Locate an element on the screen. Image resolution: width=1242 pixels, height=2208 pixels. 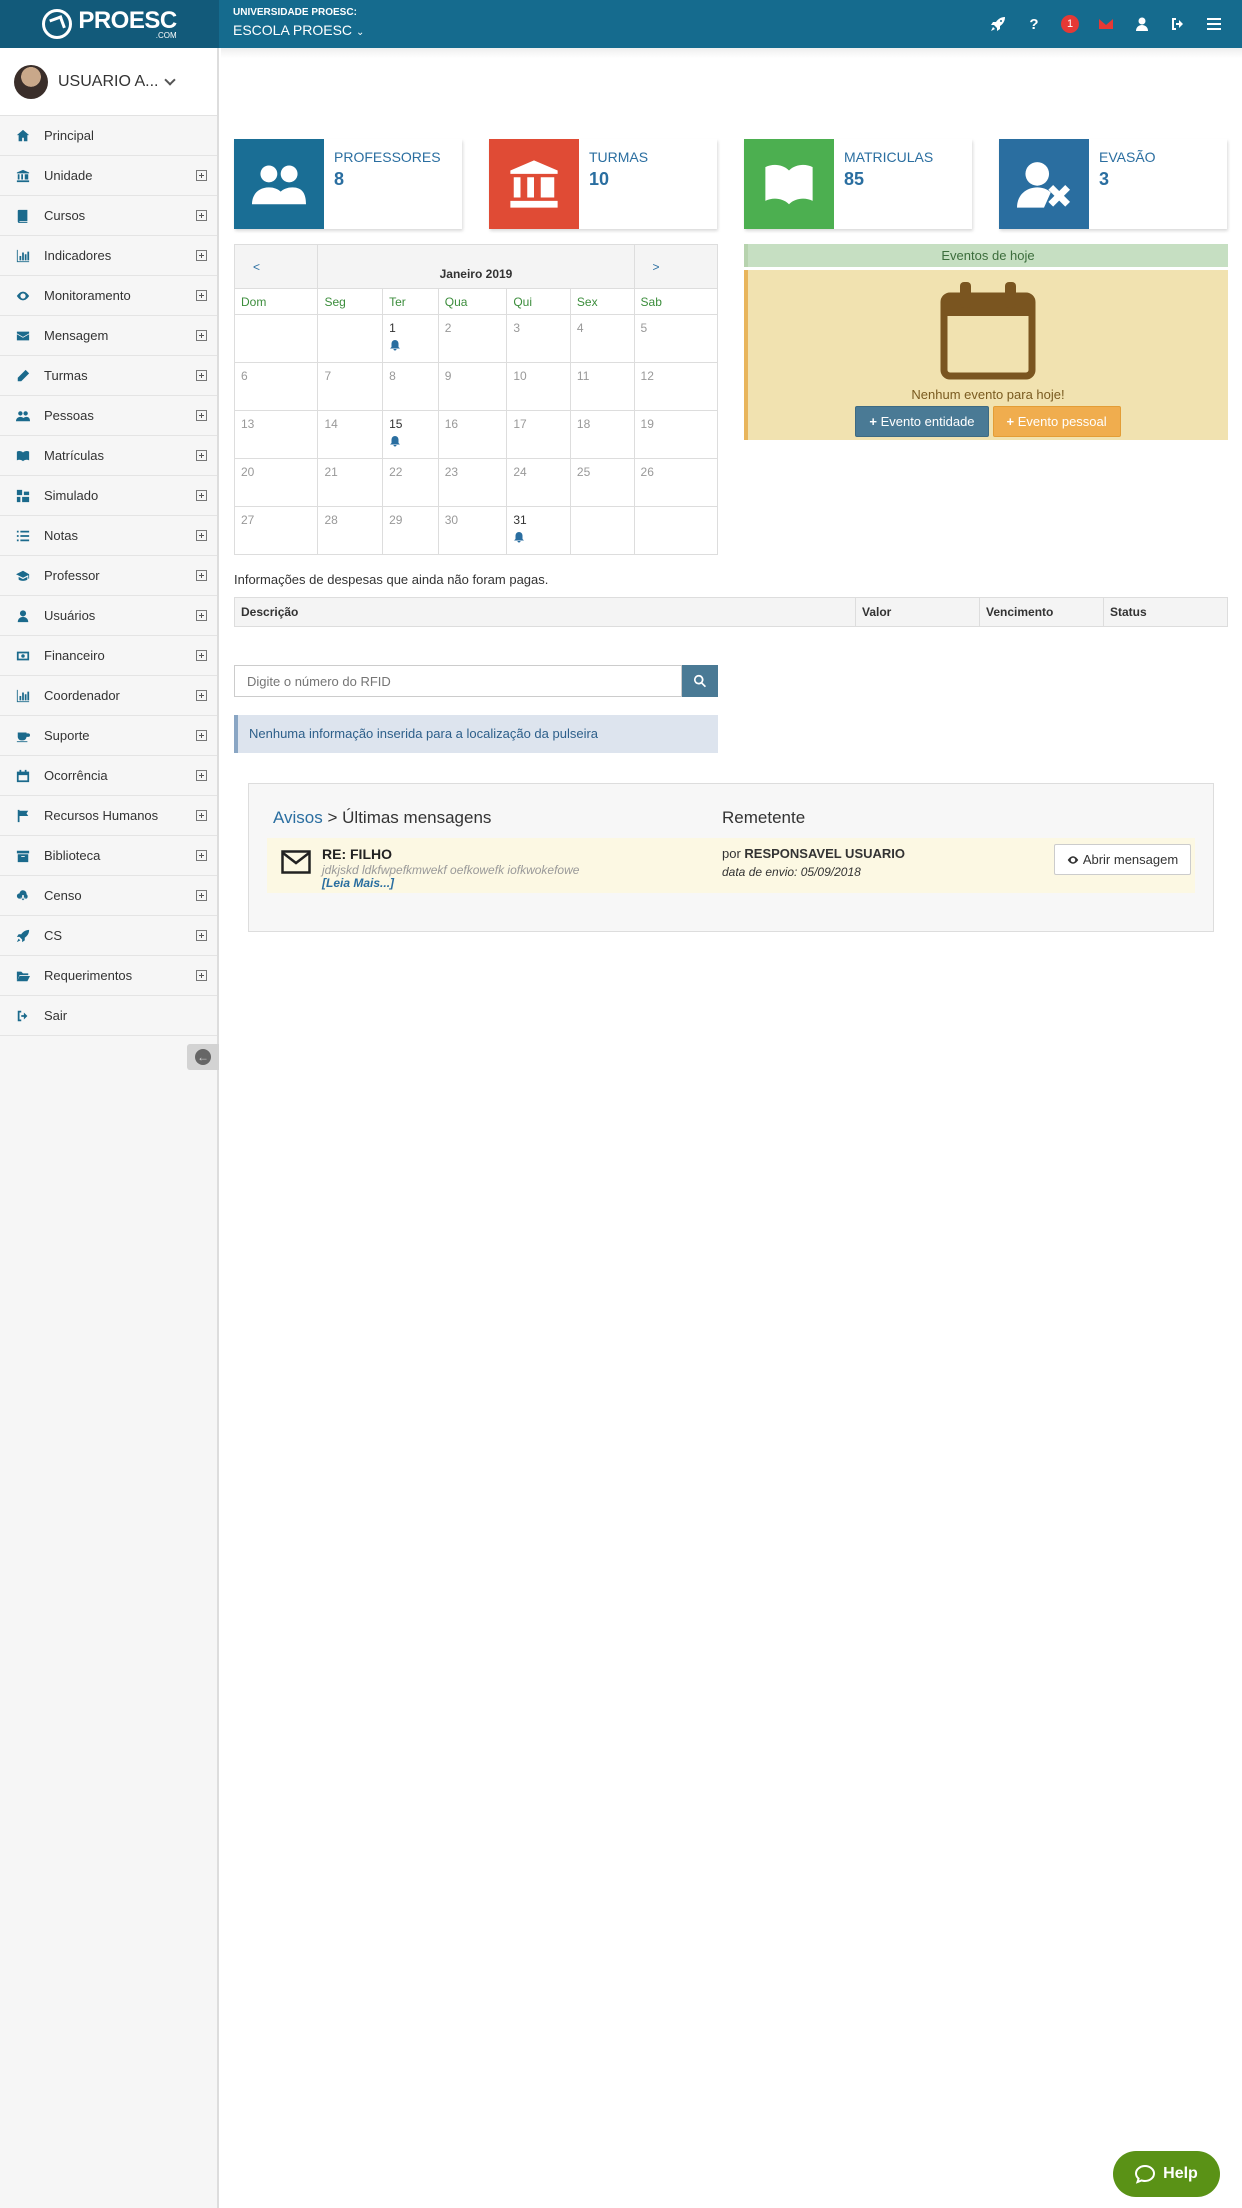
calendar-day: 27 is located at coordinates (276, 530).